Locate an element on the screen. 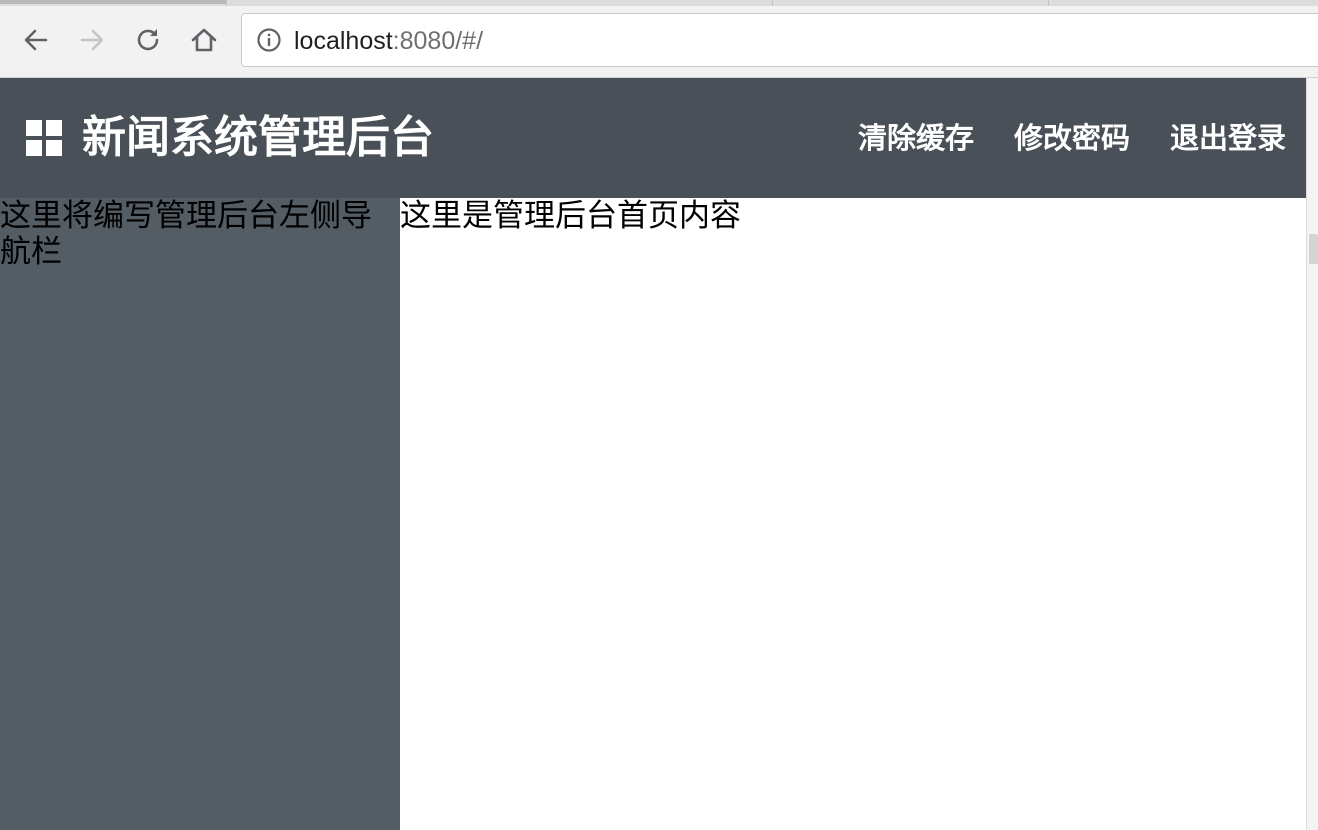 The height and width of the screenshot is (830, 1318). arrow-right-icon is located at coordinates (92, 40).